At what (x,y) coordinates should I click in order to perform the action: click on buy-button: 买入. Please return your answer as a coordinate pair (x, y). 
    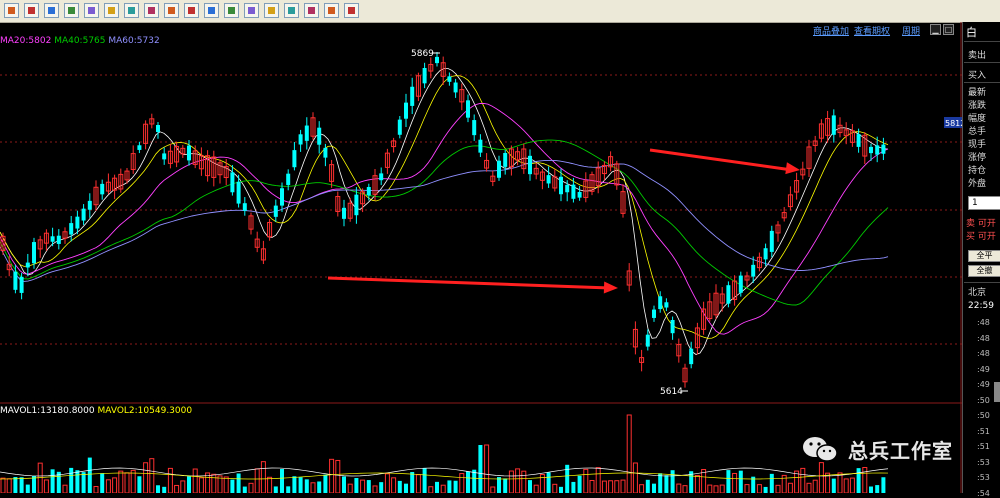
    Looking at the image, I should click on (977, 74).